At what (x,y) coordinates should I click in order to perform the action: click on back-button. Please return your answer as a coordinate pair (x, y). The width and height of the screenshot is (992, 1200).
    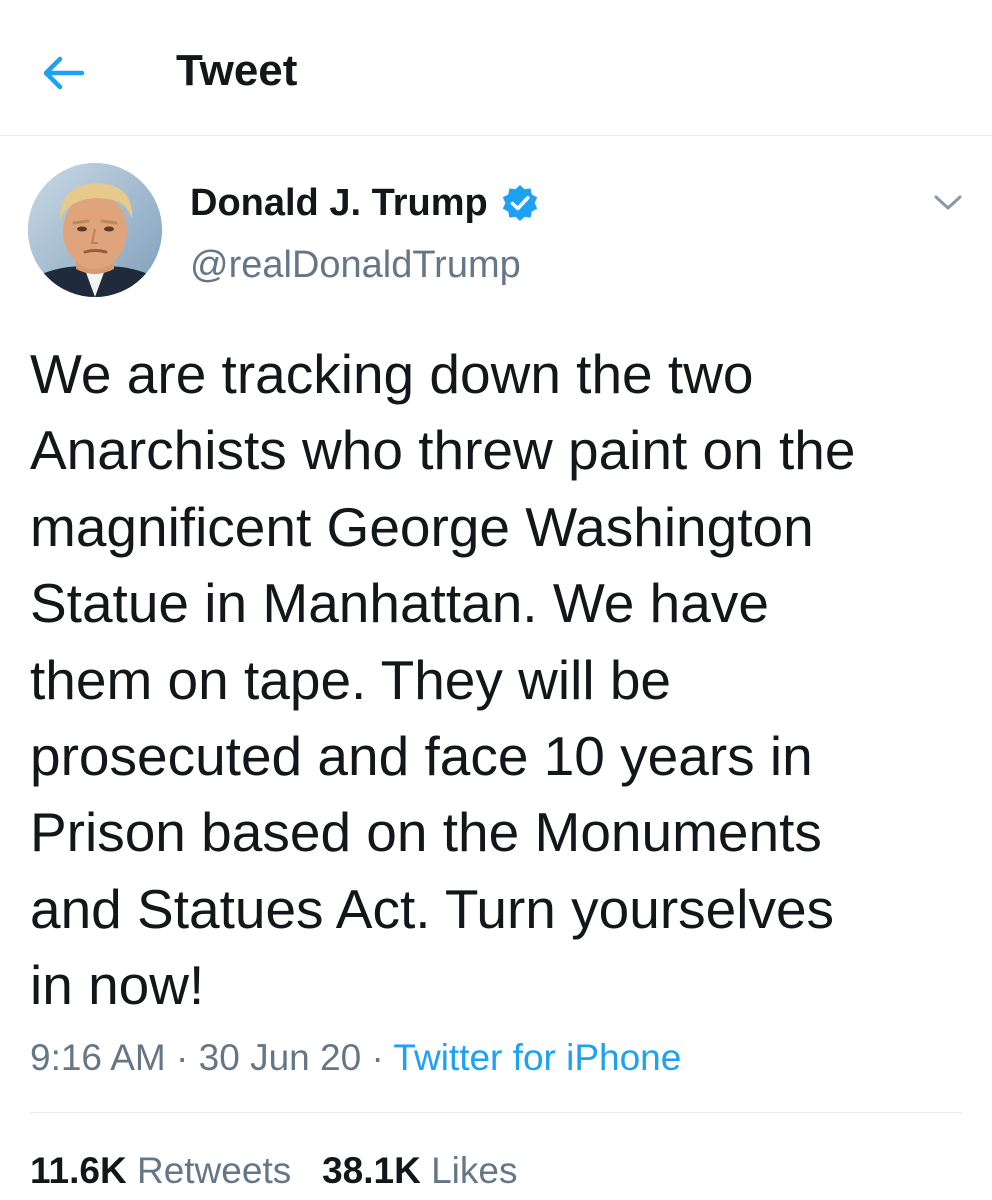
    Looking at the image, I should click on (63, 73).